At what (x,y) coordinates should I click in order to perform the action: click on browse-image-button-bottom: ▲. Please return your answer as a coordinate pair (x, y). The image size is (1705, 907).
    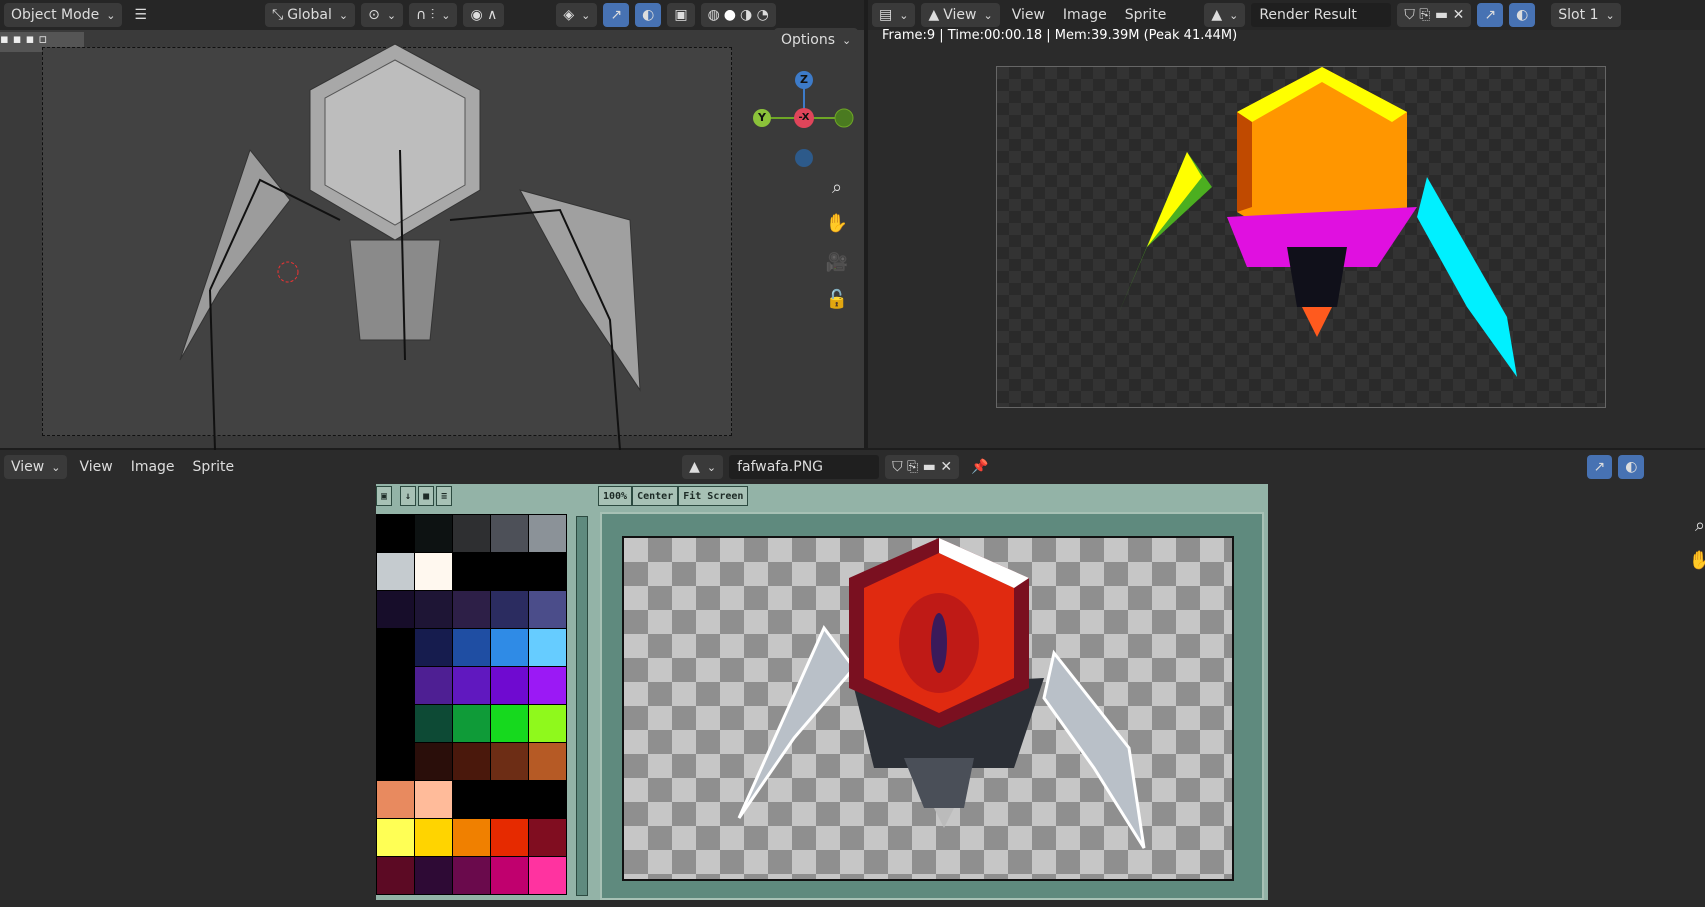
    Looking at the image, I should click on (703, 467).